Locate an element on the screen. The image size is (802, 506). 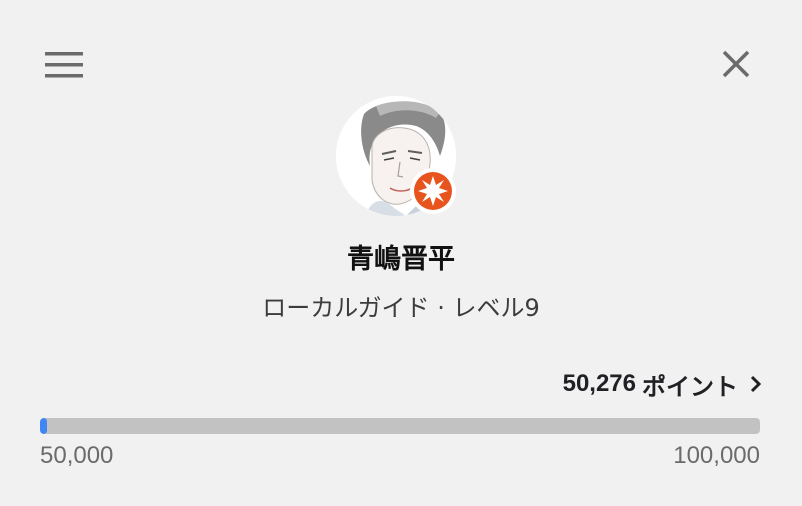
progress-fill is located at coordinates (44, 426).